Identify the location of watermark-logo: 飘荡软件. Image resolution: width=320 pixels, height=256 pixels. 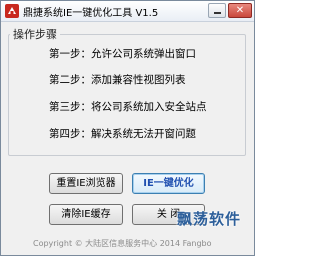
(209, 219).